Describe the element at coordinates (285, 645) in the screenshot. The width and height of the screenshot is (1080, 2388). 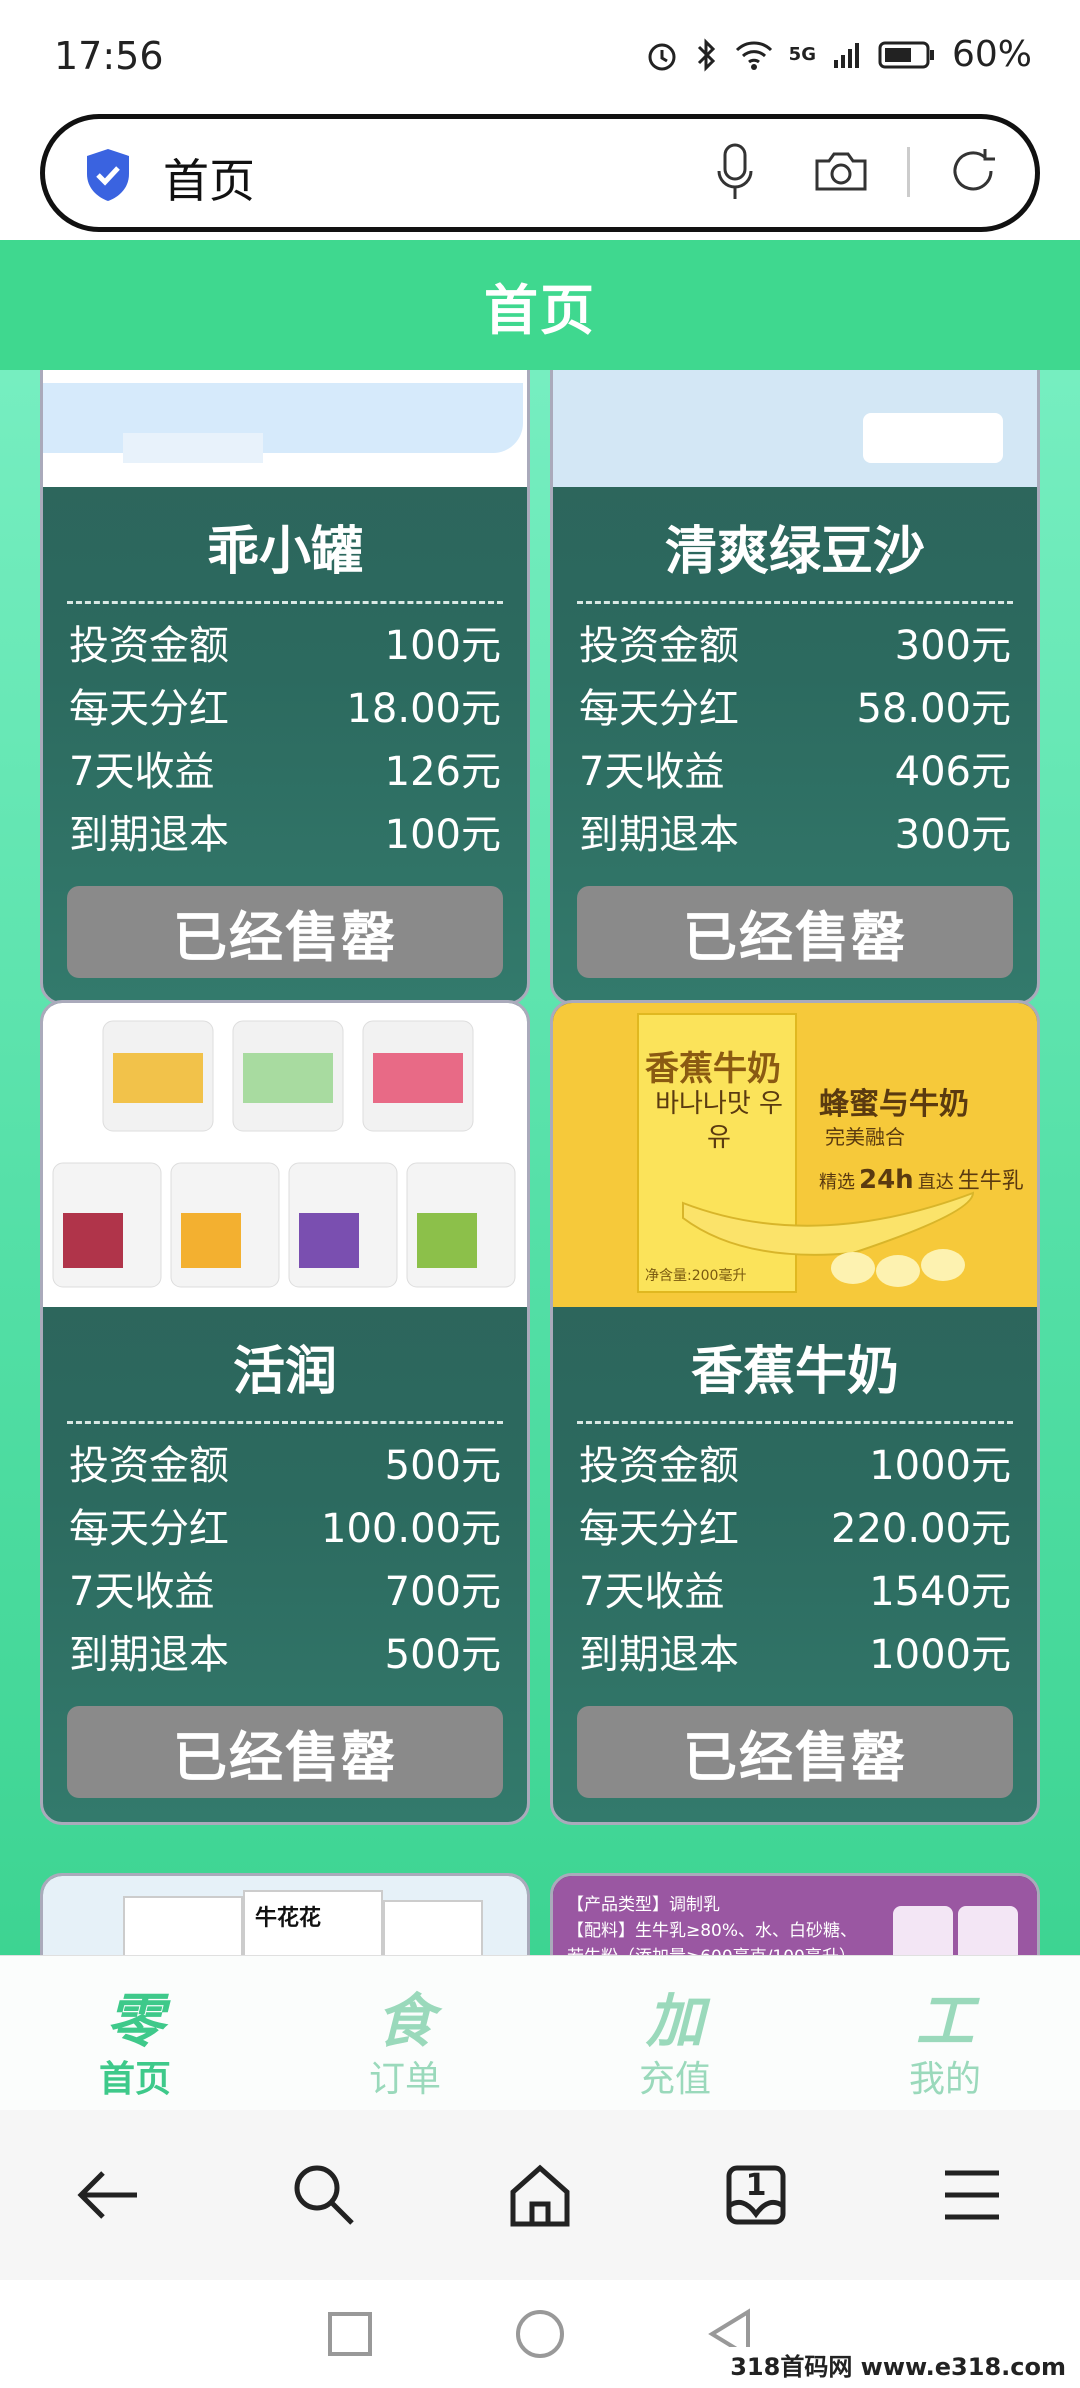
I see `info-row: 投资金额 100元` at that location.